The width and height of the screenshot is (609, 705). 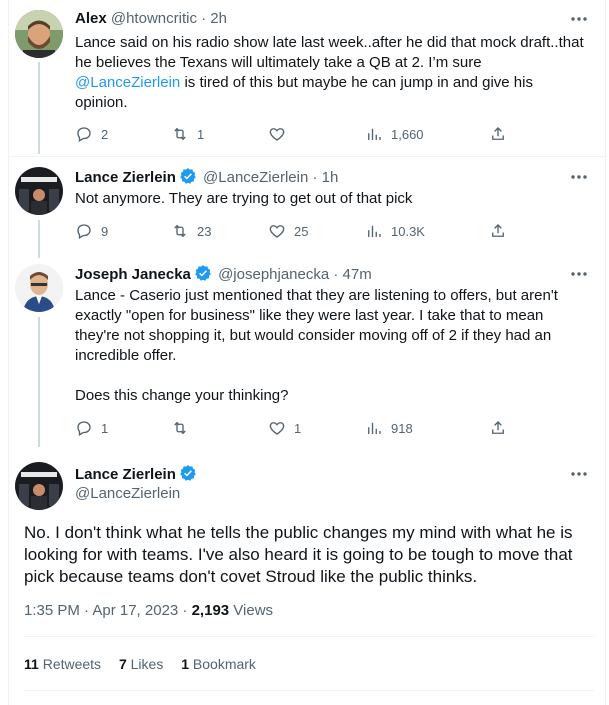 What do you see at coordinates (298, 428) in the screenshot?
I see `like-count: 1` at bounding box center [298, 428].